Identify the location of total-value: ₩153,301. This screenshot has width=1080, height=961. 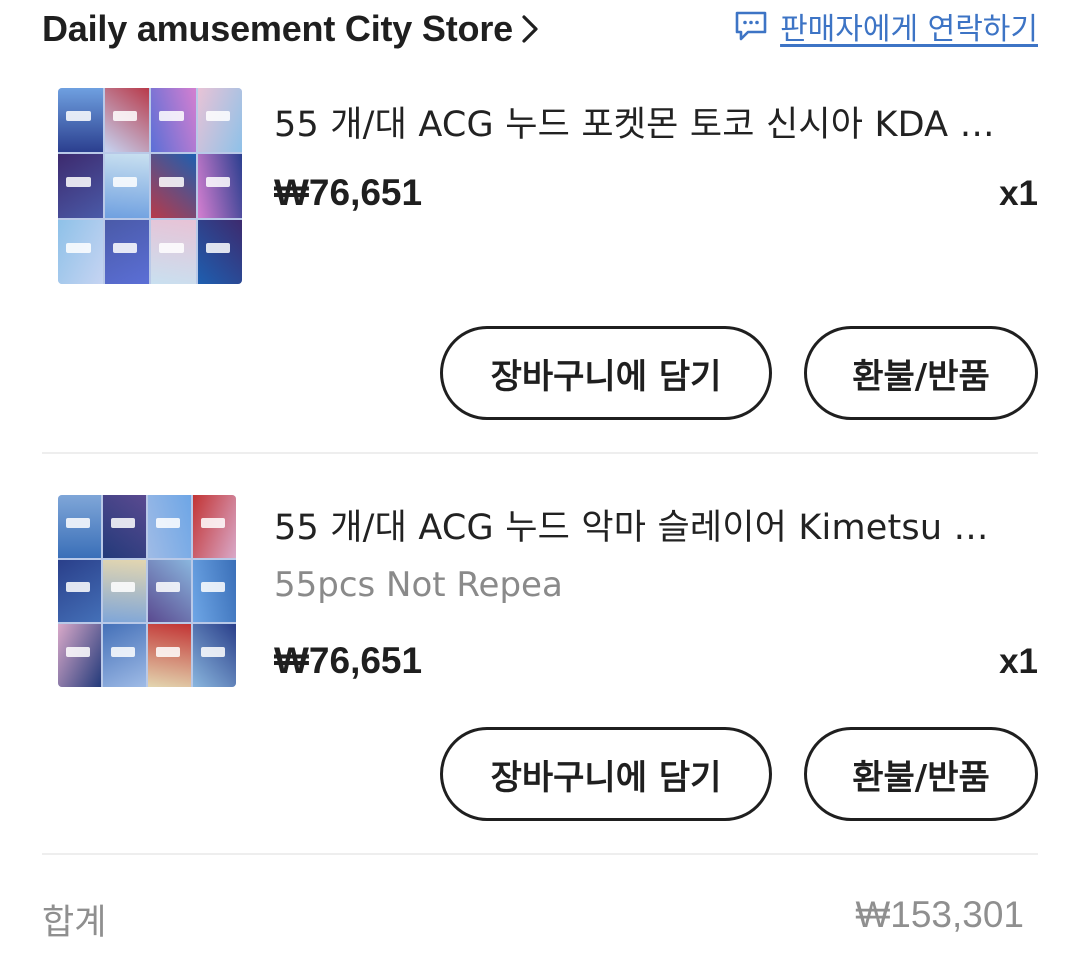
(939, 914).